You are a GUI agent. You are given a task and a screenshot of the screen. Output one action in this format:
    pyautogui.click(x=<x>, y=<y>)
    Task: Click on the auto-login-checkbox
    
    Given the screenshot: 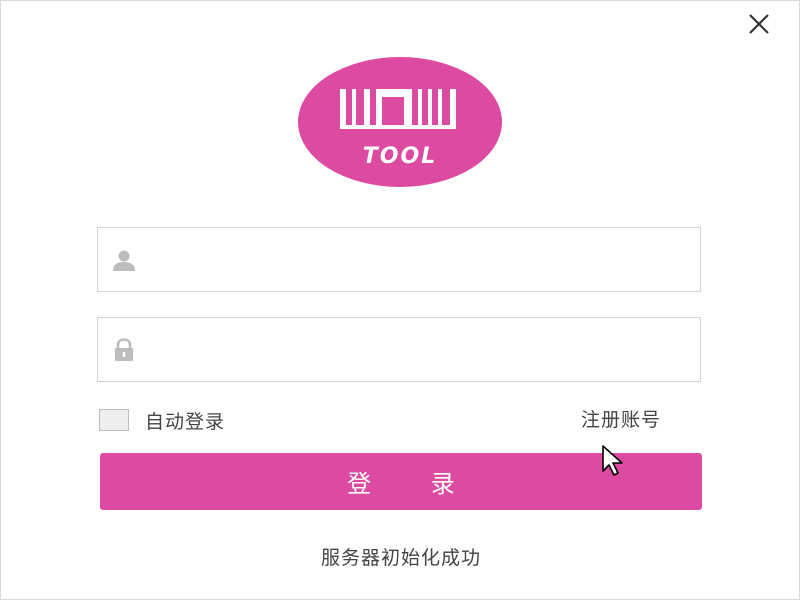 What is the action you would take?
    pyautogui.click(x=114, y=420)
    